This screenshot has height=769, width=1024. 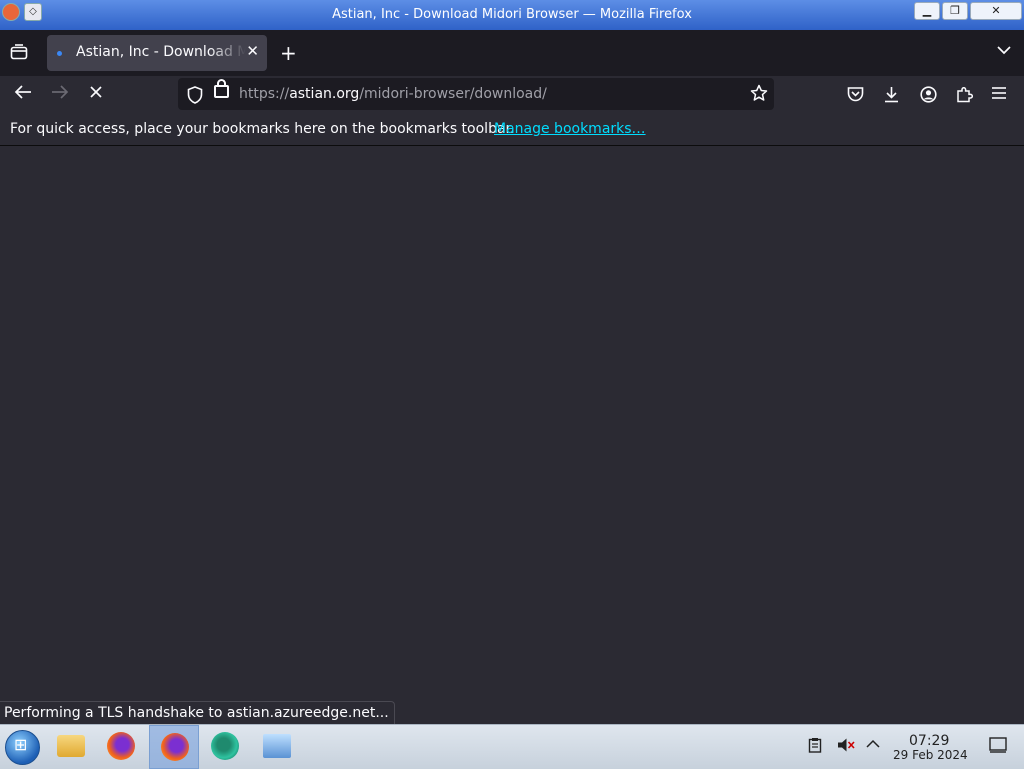 What do you see at coordinates (23, 94) in the screenshot?
I see `arrow-left-icon` at bounding box center [23, 94].